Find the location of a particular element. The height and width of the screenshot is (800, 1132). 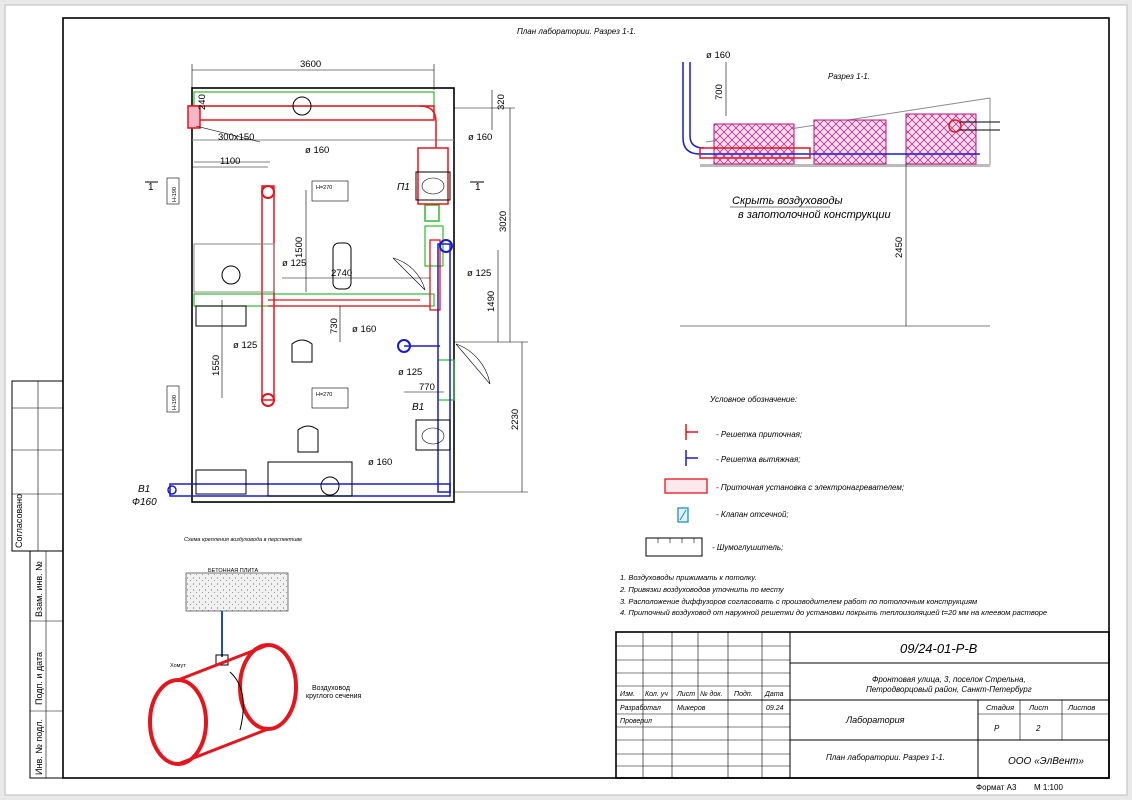

dim-2740: 2740 is located at coordinates (341, 273).